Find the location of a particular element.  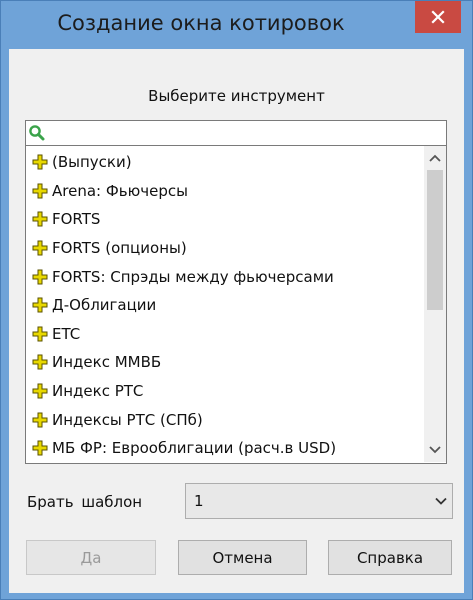

instrument-label: (Выпуски) is located at coordinates (92, 162).